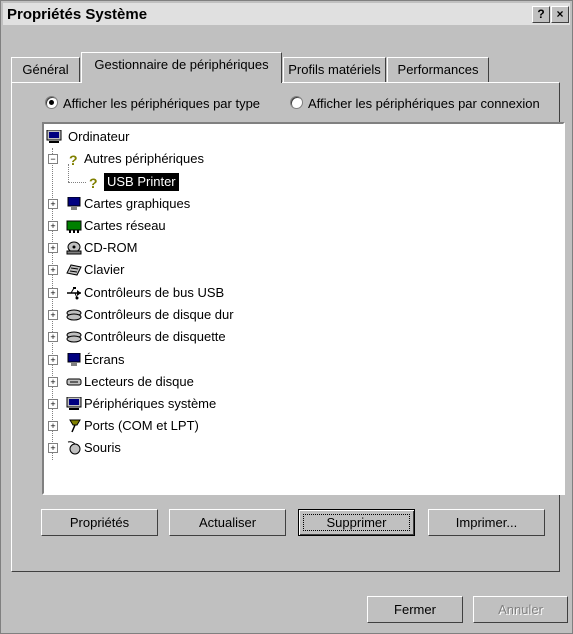  What do you see at coordinates (75, 426) in the screenshot?
I see `port-icon` at bounding box center [75, 426].